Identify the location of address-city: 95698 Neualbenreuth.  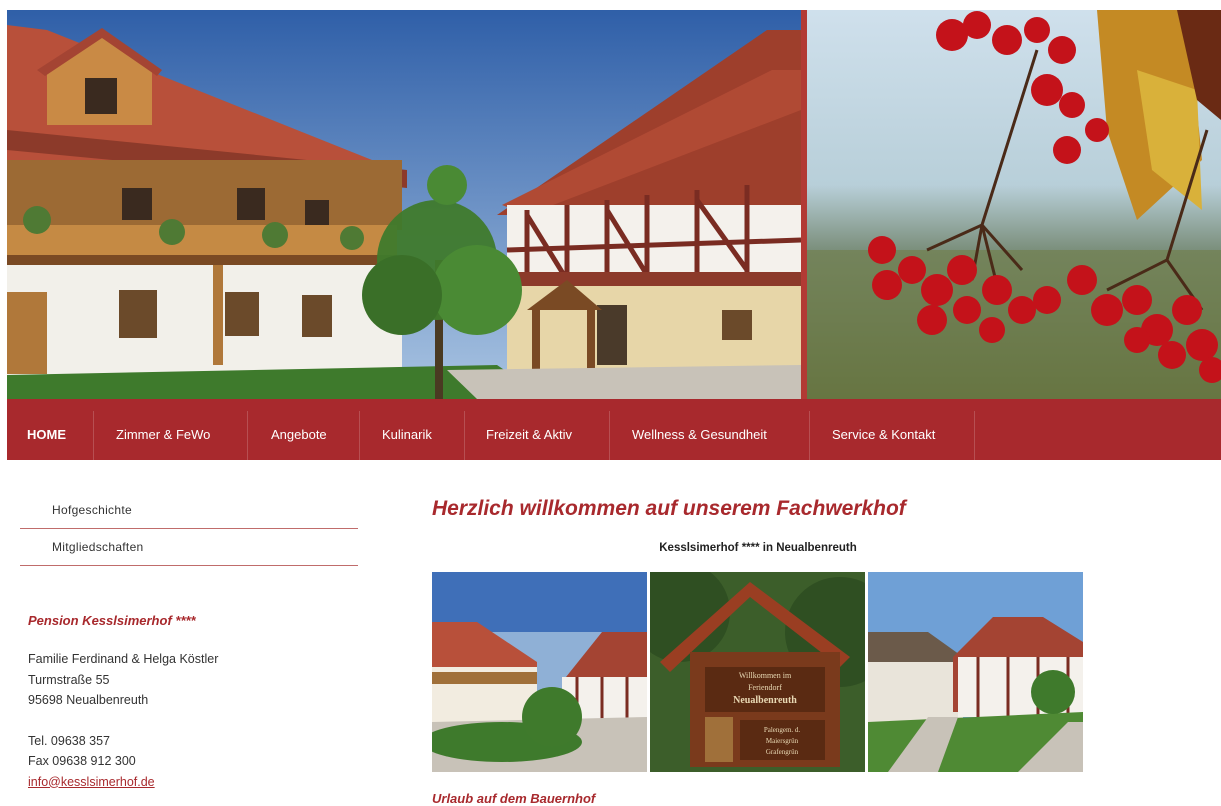
(88, 700).